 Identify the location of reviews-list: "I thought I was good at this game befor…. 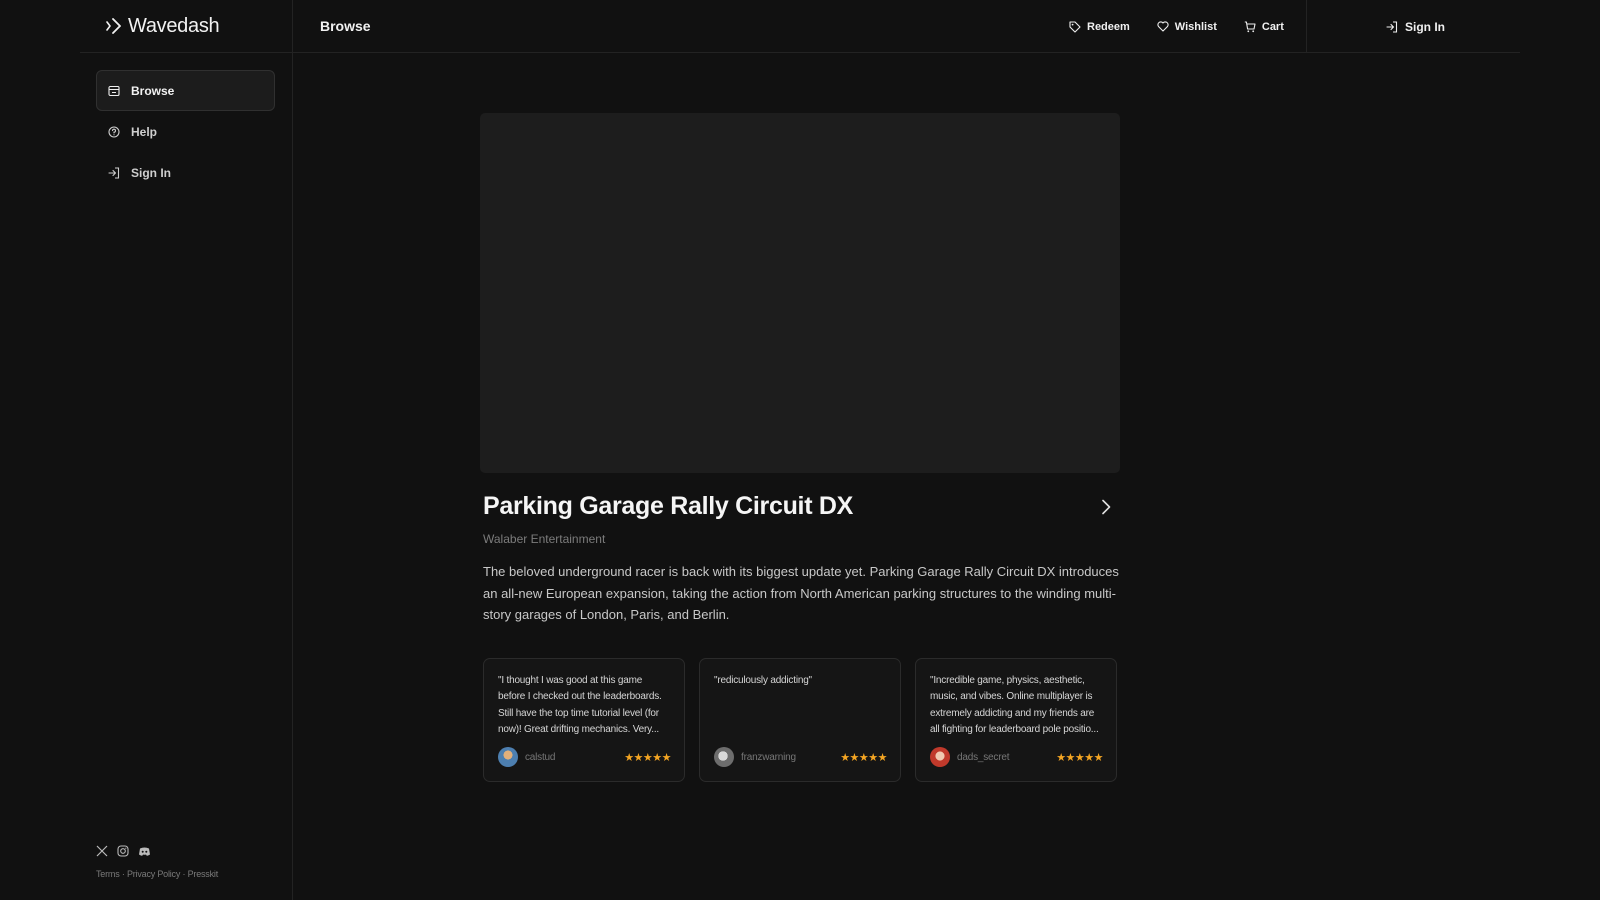
(800, 720).